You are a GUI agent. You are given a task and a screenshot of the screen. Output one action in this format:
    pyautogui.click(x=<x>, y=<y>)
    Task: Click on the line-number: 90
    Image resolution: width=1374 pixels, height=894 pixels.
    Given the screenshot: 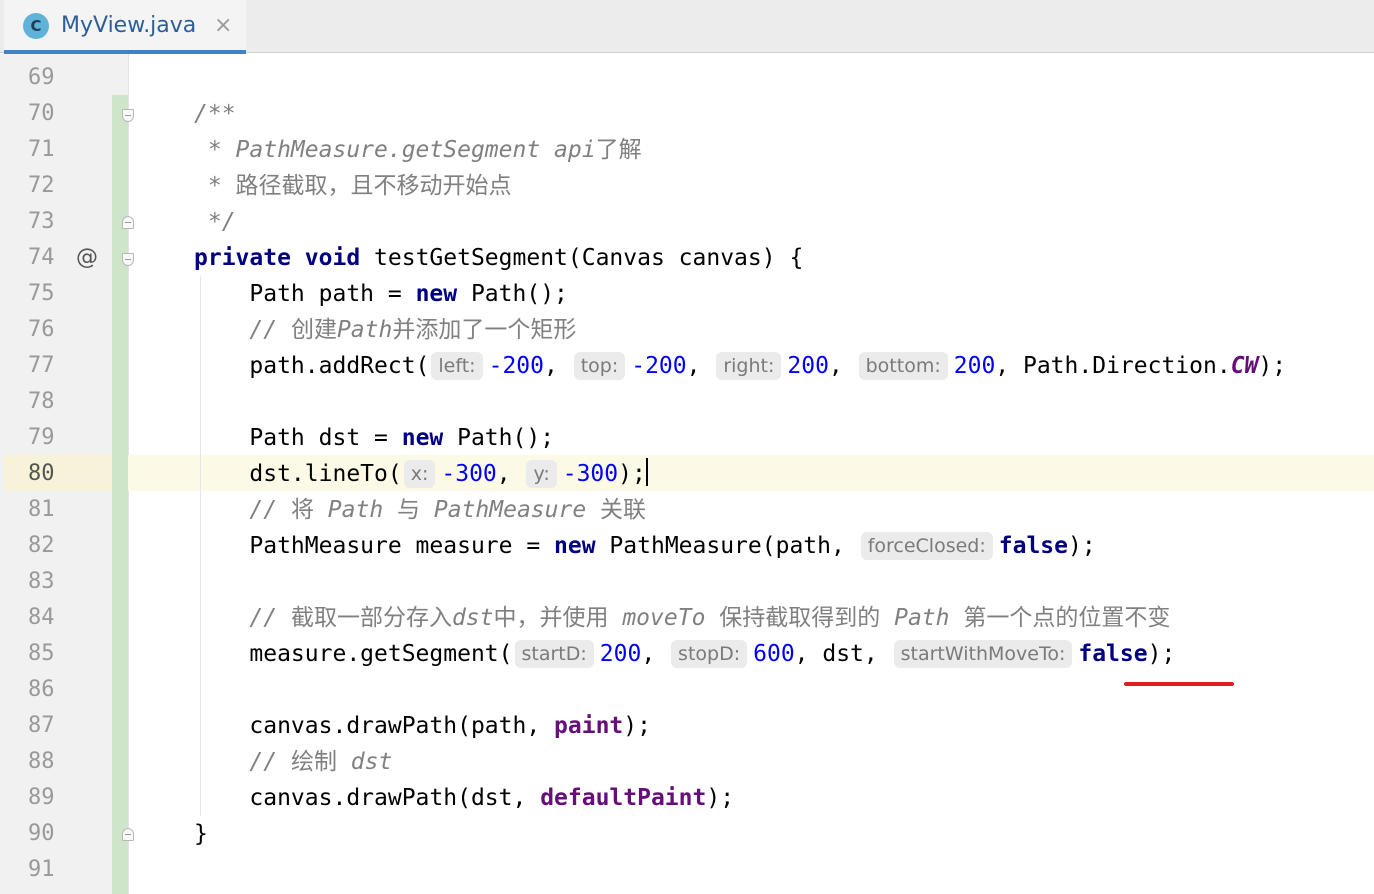 What is the action you would take?
    pyautogui.click(x=41, y=833)
    